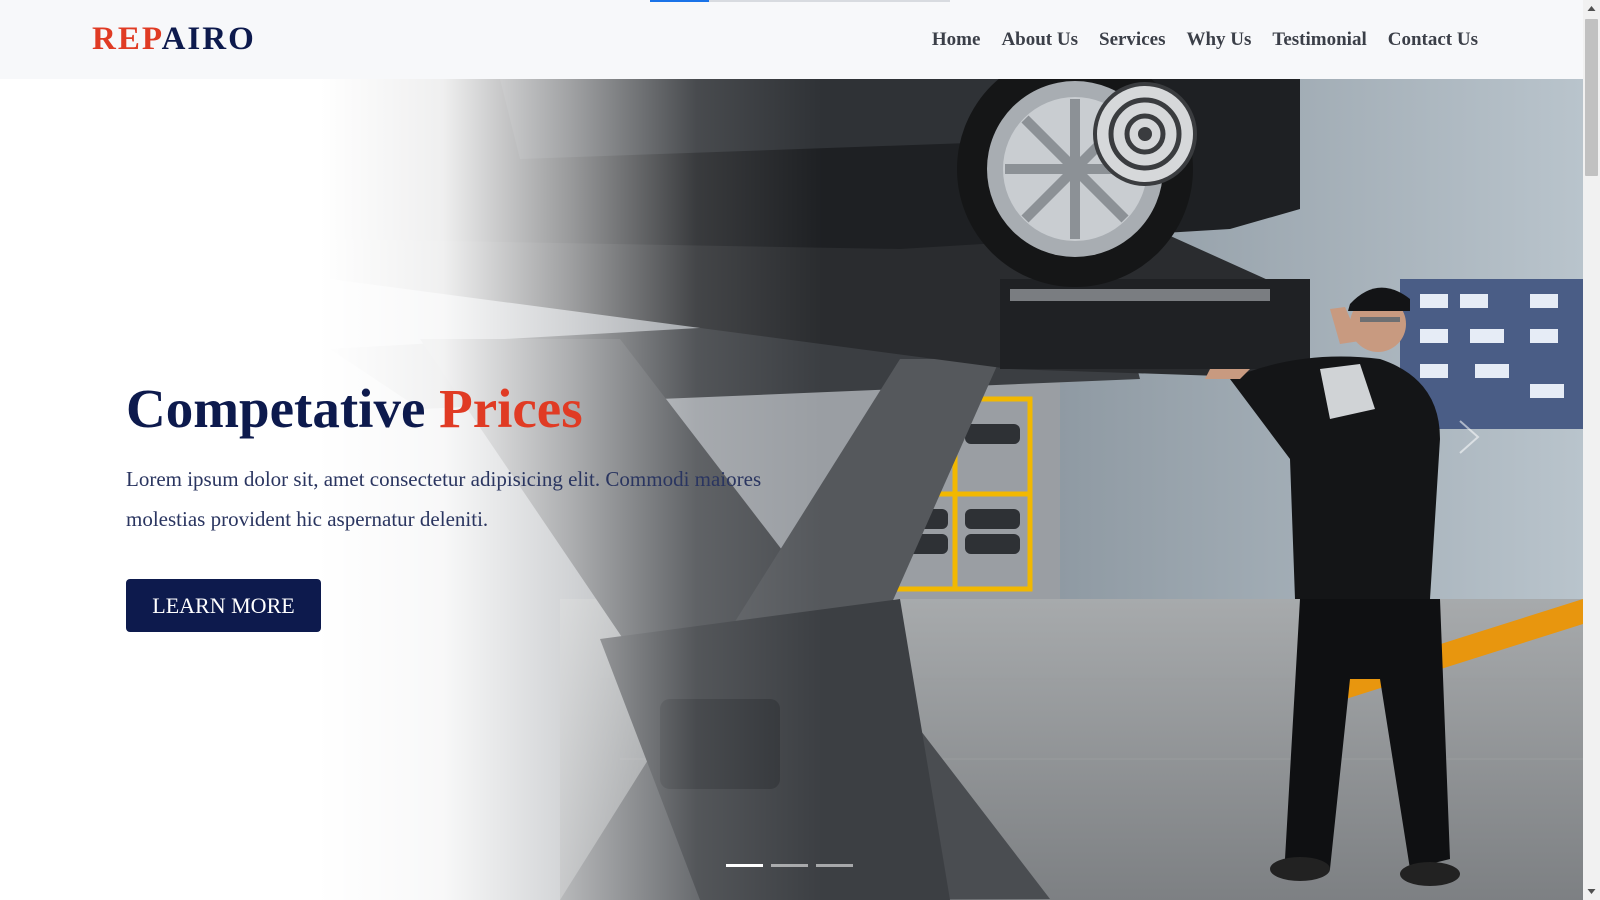 This screenshot has height=900, width=1600. Describe the element at coordinates (679, 1) in the screenshot. I see `page-load-progress-fill` at that location.